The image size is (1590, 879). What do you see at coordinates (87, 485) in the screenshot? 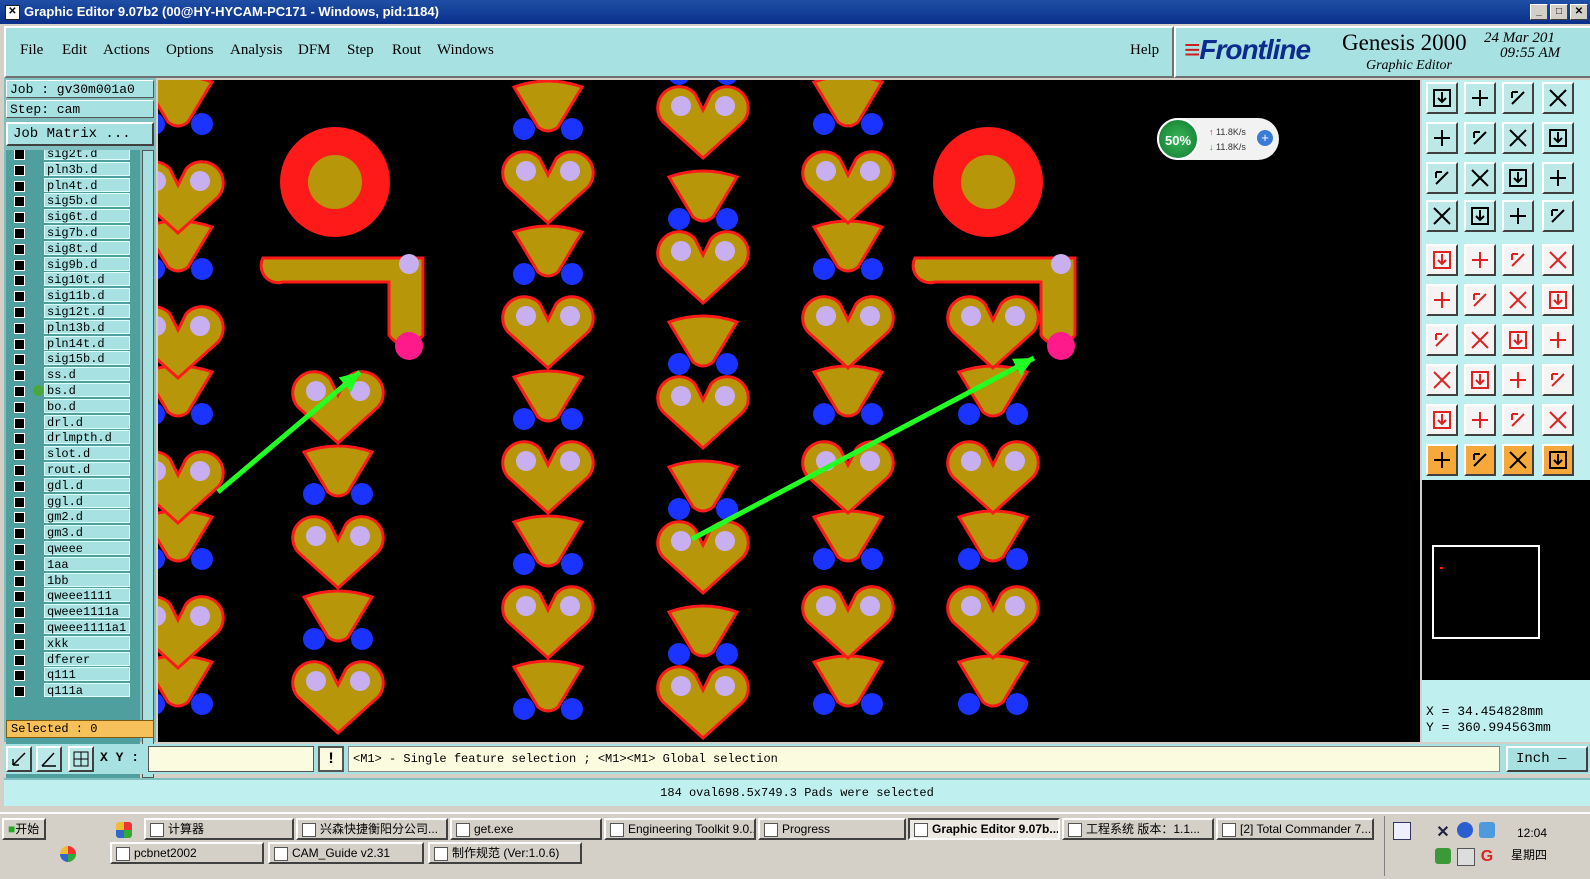
I see `layer-name: gdl.d☚` at bounding box center [87, 485].